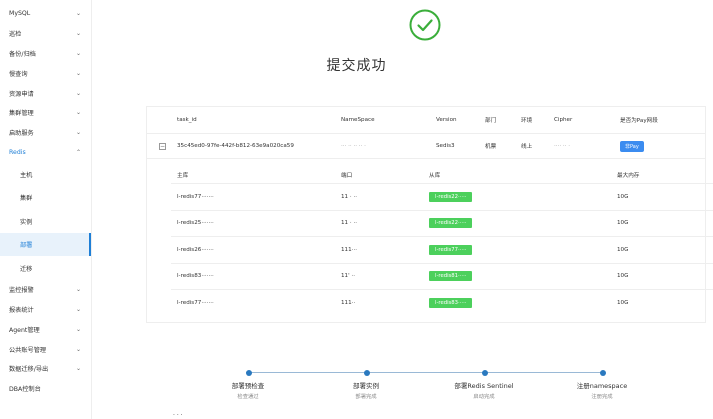 The height and width of the screenshot is (419, 713). I want to click on sidebar-item-public-account: 公共账号管理 ⌄, so click(45, 349).